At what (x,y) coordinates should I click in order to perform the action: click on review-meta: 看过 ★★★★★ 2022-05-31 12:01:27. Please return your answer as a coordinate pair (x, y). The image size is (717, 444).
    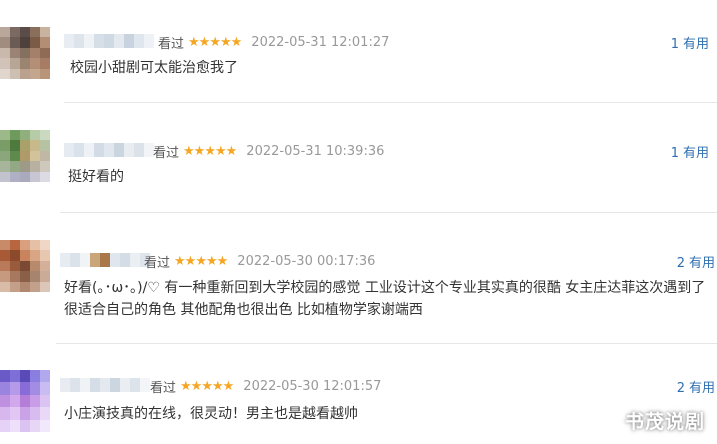
    Looking at the image, I should click on (273, 42).